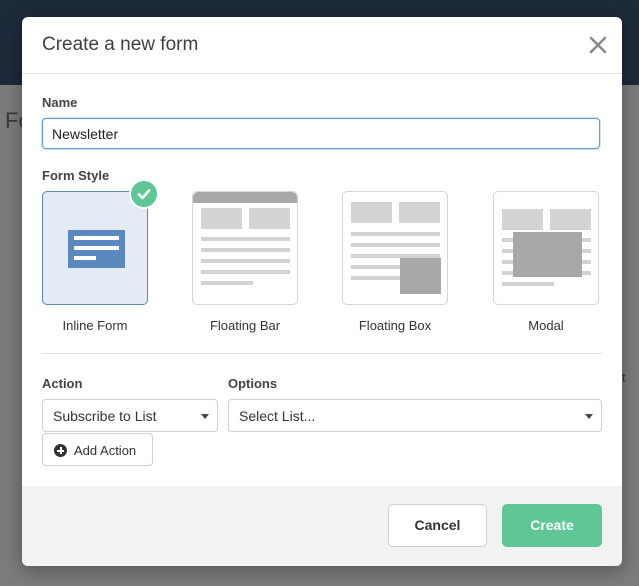 Image resolution: width=639 pixels, height=586 pixels. What do you see at coordinates (60, 102) in the screenshot?
I see `name-label: Name` at bounding box center [60, 102].